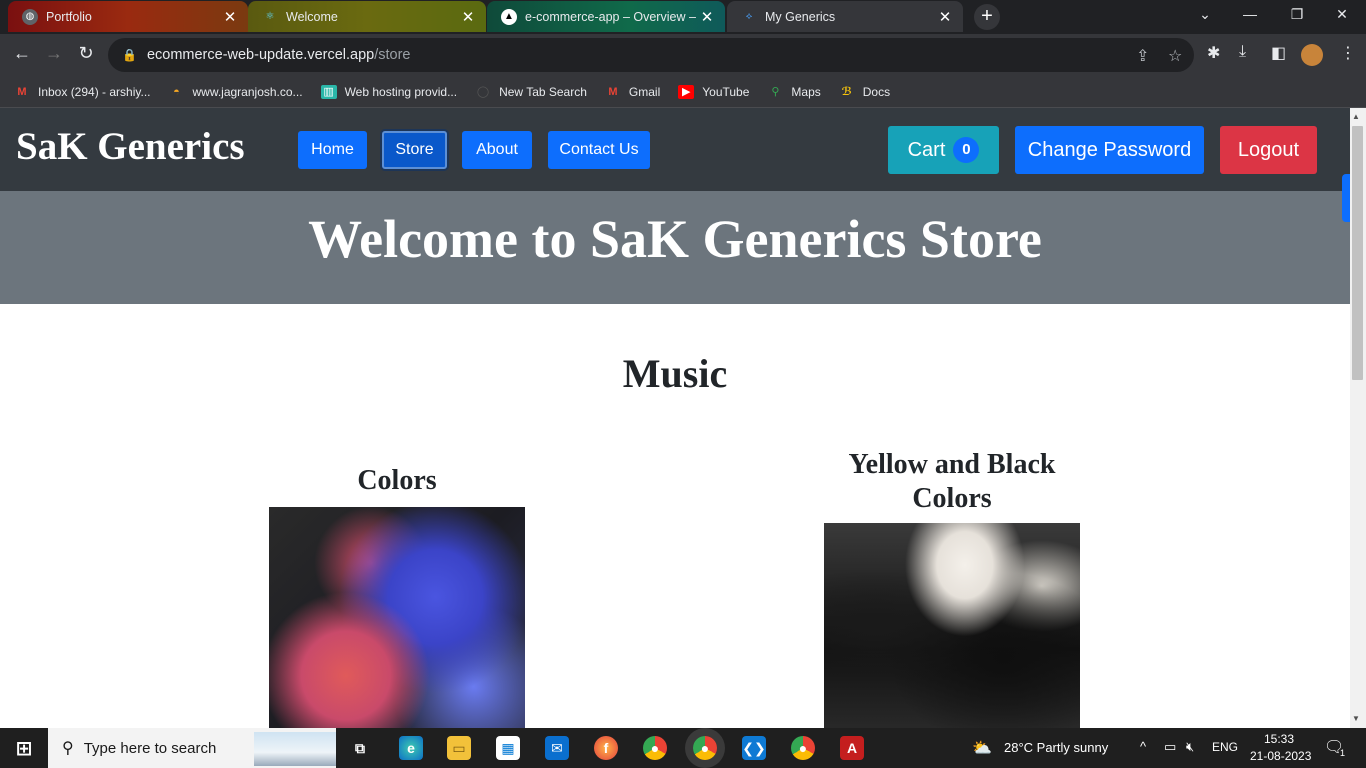 This screenshot has height=768, width=1366. I want to click on url-path: /store, so click(392, 55).